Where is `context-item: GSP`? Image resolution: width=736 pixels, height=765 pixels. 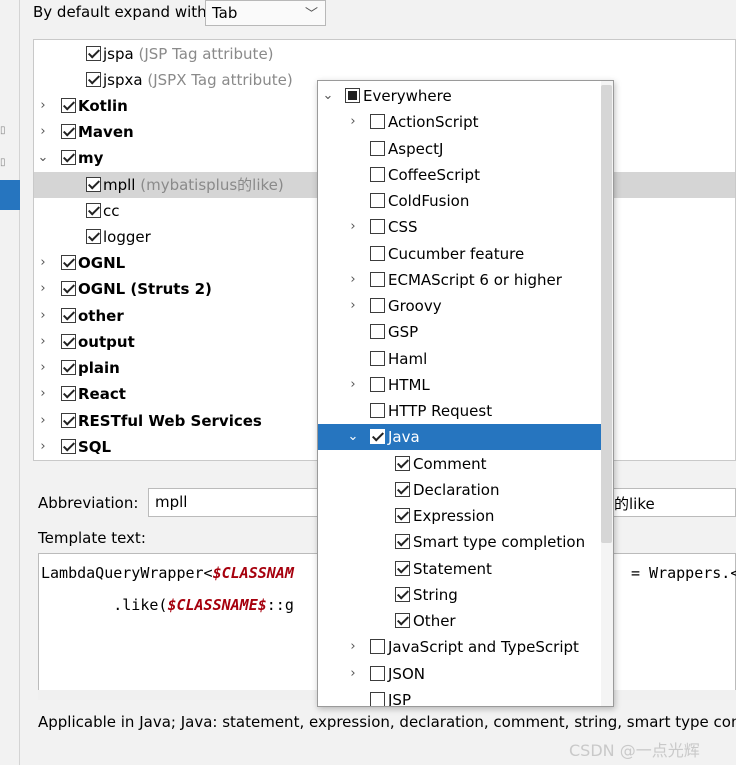 context-item: GSP is located at coordinates (465, 332).